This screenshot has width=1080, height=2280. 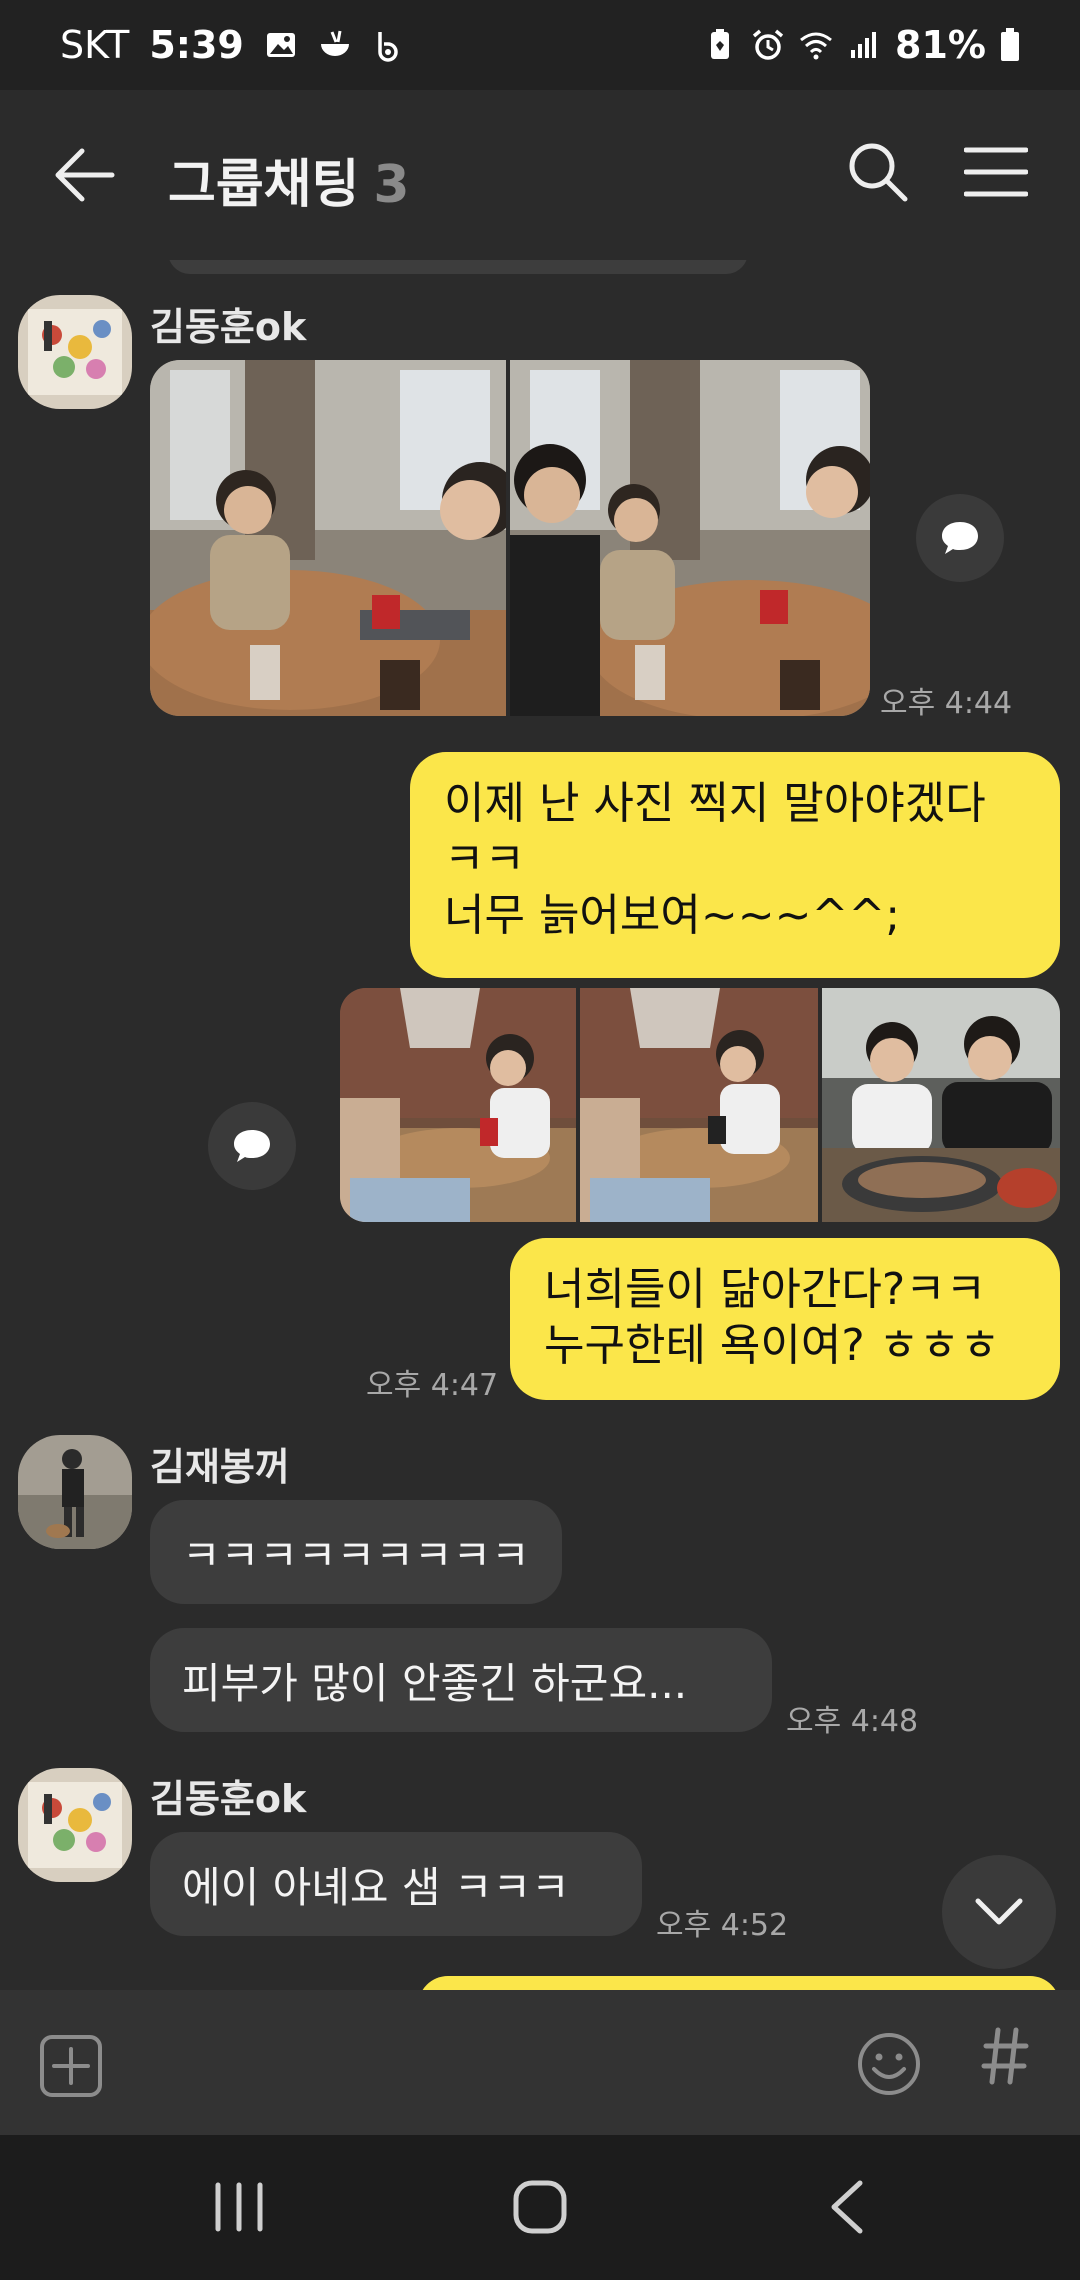 What do you see at coordinates (356, 1555) in the screenshot?
I see `message-text: ㅋㅋㅋㅋㅋㅋㅋㅋㅋ` at bounding box center [356, 1555].